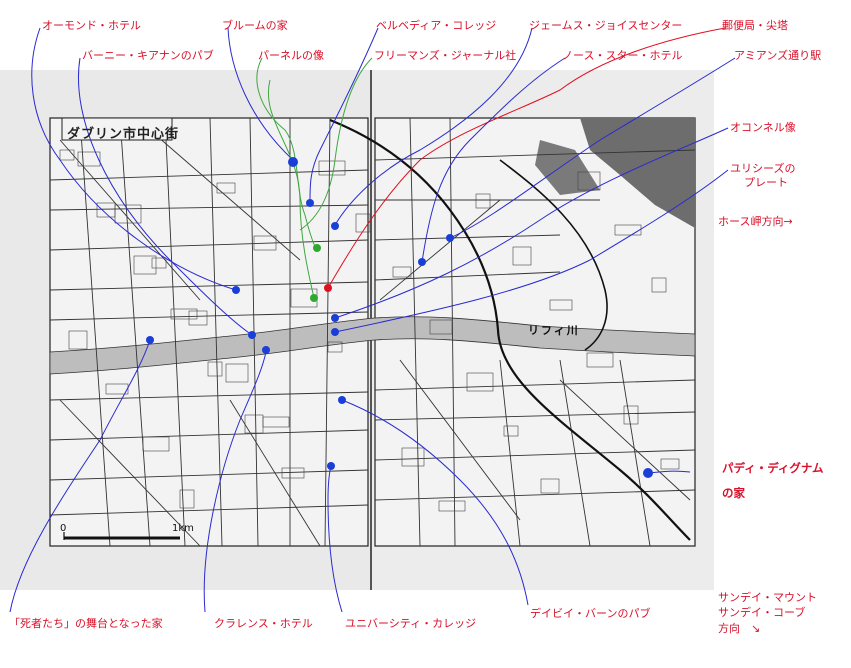 The height and width of the screenshot is (668, 851). Describe the element at coordinates (328, 288) in the screenshot. I see `marker-post-office-spire` at that location.